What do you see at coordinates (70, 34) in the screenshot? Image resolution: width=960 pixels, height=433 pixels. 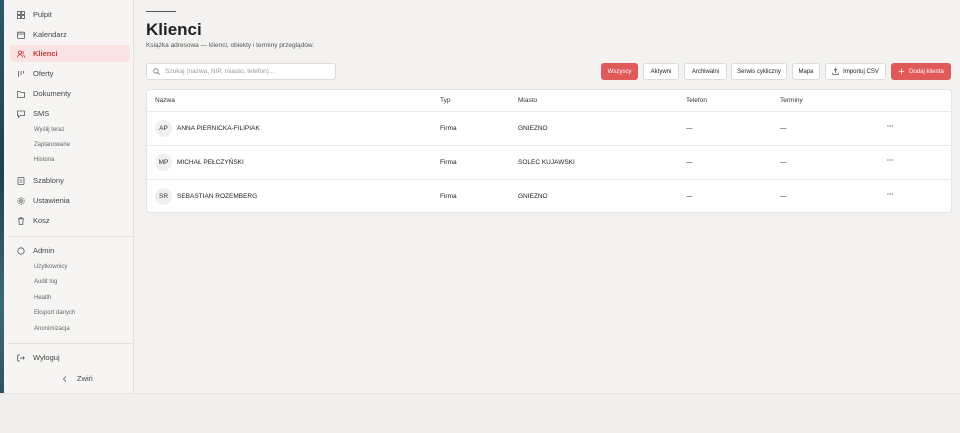 I see `sidebar-item-kalendarz: Kalendarz` at bounding box center [70, 34].